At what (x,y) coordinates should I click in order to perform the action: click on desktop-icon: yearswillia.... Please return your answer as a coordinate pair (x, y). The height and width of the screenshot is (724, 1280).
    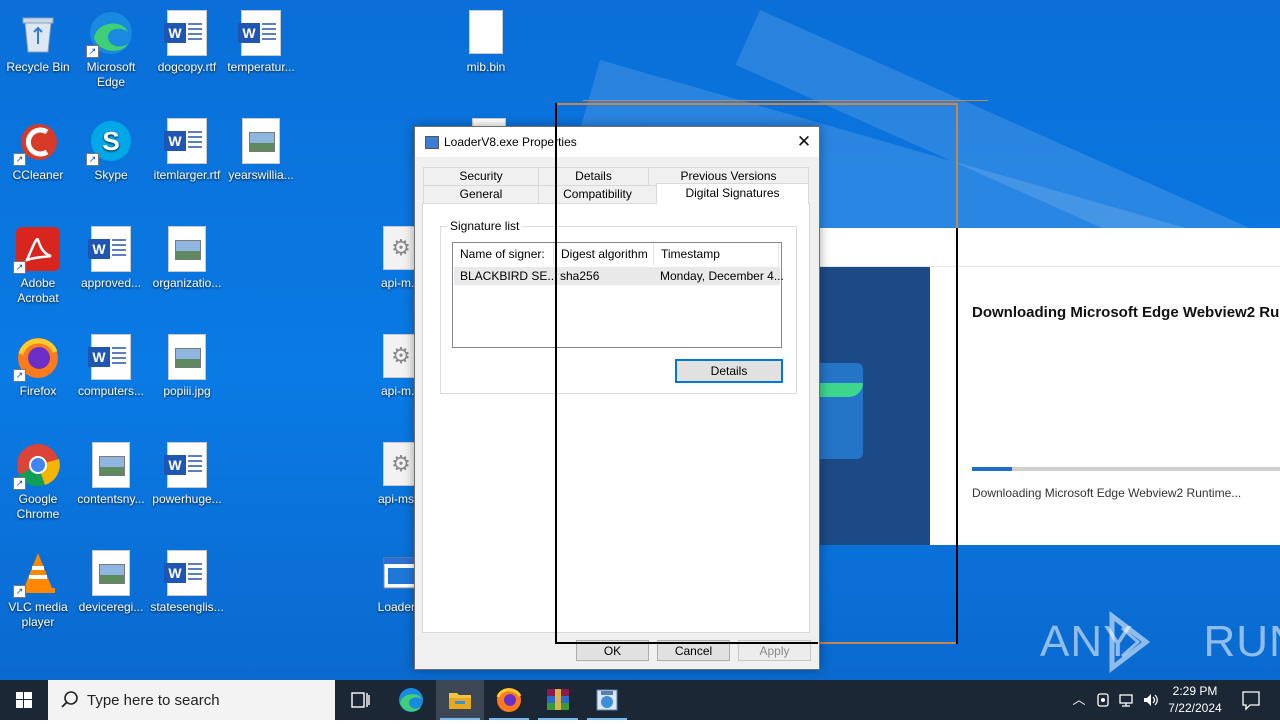
    Looking at the image, I should click on (261, 147).